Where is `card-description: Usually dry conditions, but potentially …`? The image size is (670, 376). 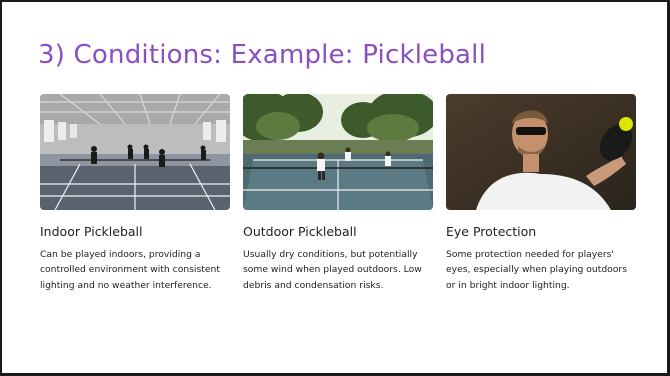 card-description: Usually dry conditions, but potentially … is located at coordinates (332, 270).